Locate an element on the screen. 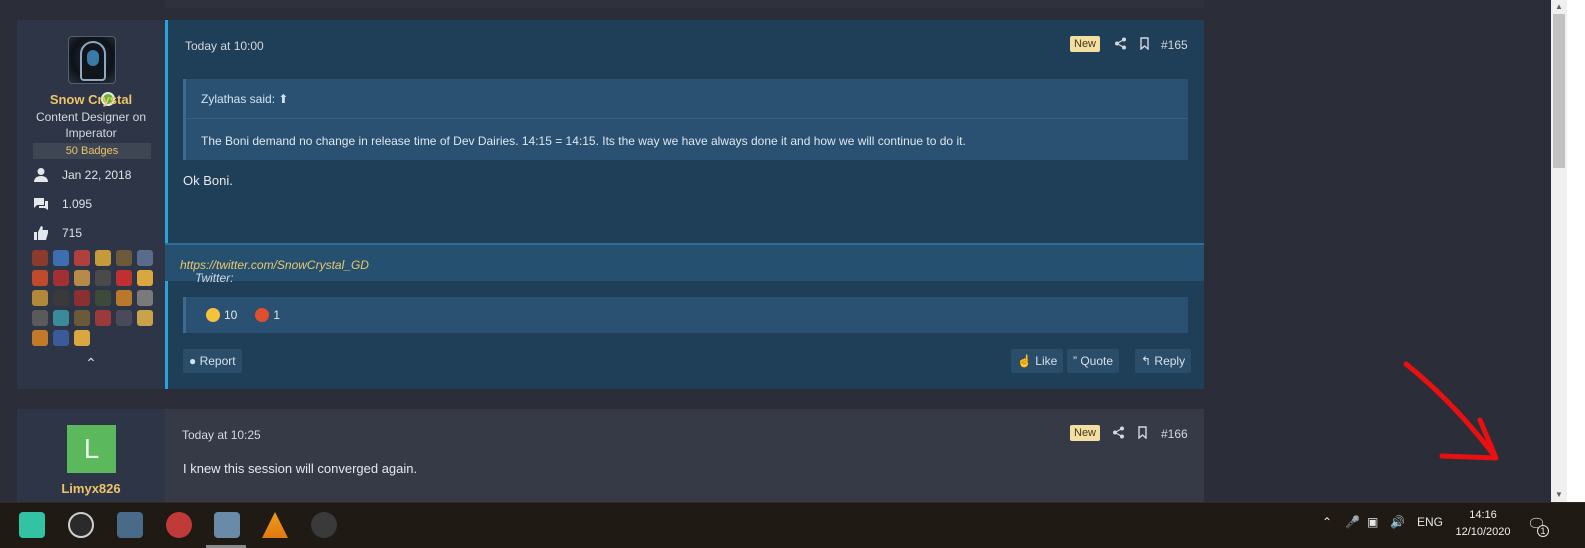 The width and height of the screenshot is (1585, 548). scroll-up-icon: ▲ is located at coordinates (1559, 7).